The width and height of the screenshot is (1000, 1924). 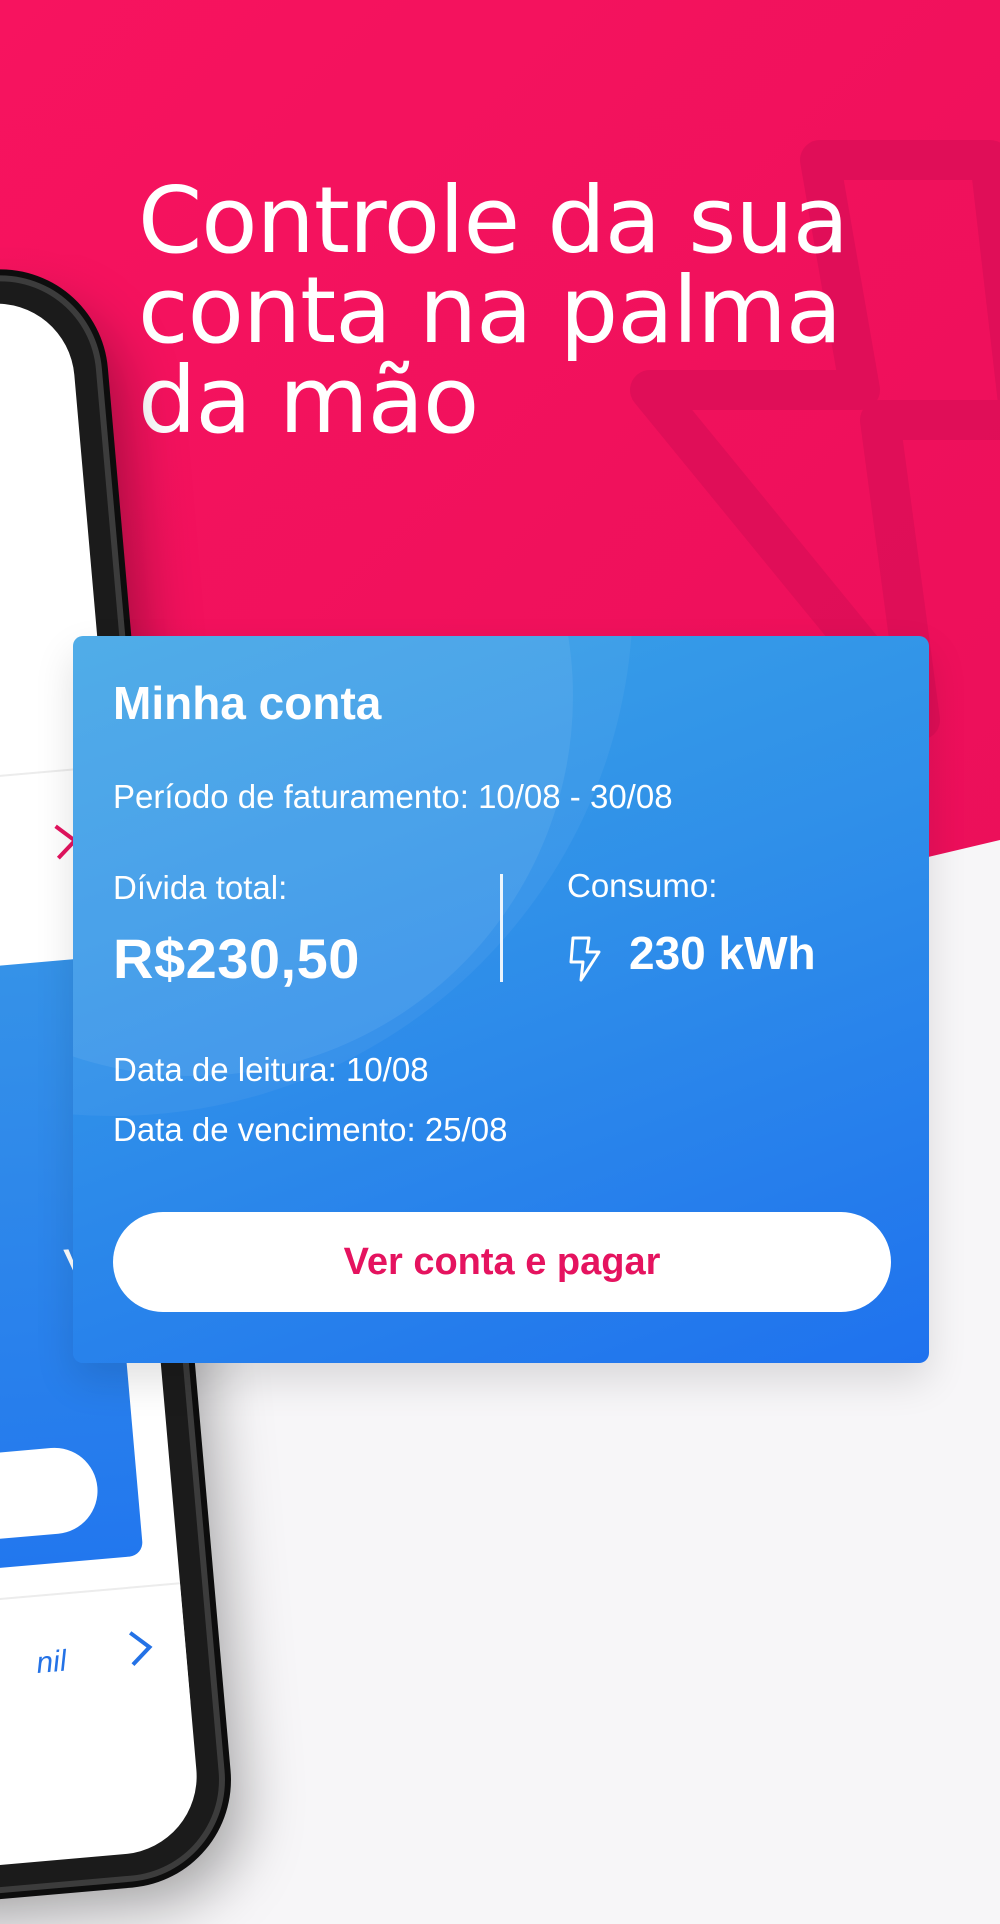 I want to click on reading-date: Data de leitura: 10/08, so click(x=271, y=1069).